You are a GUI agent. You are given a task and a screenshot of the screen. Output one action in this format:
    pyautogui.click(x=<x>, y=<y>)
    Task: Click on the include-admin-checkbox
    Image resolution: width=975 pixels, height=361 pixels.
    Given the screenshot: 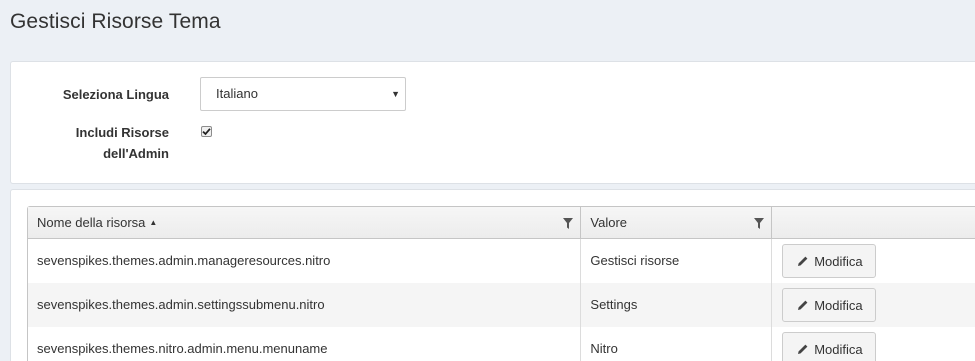 What is the action you would take?
    pyautogui.click(x=206, y=131)
    